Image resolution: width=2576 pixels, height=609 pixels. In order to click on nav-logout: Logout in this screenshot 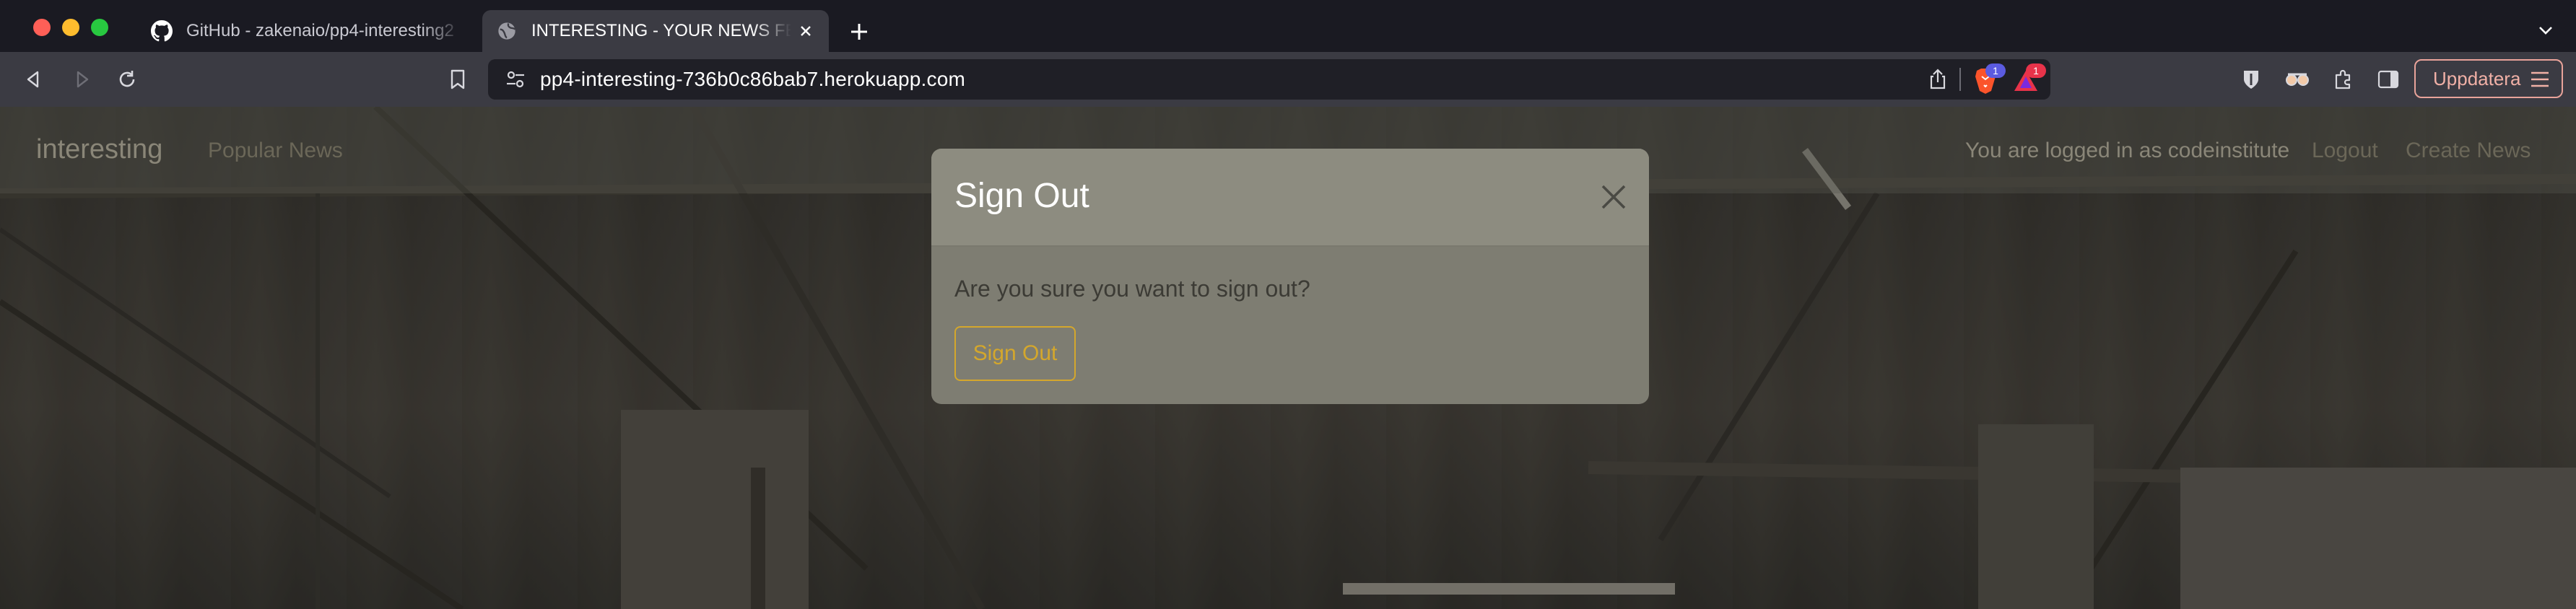, I will do `click(2345, 151)`.